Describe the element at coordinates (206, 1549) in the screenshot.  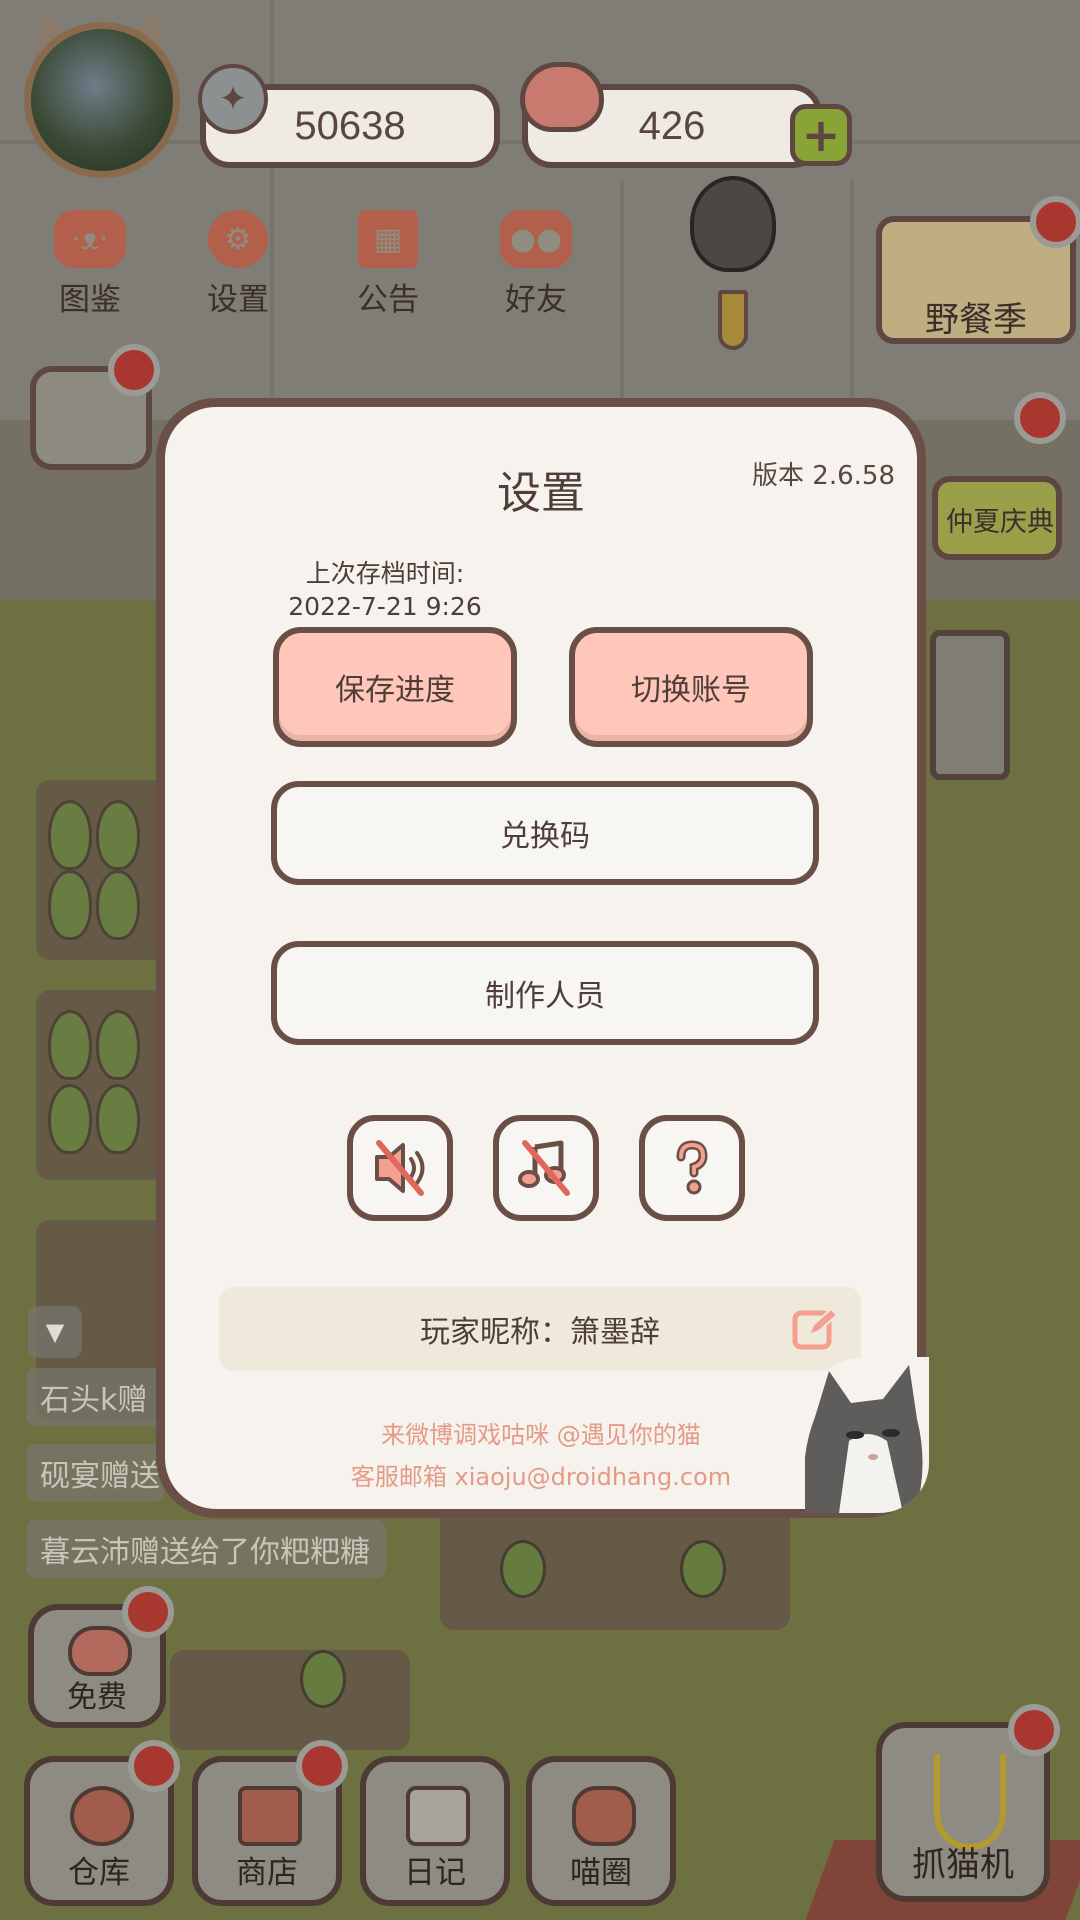
I see `chat-message: 暮云沛赠送给了你粑粑糖` at that location.